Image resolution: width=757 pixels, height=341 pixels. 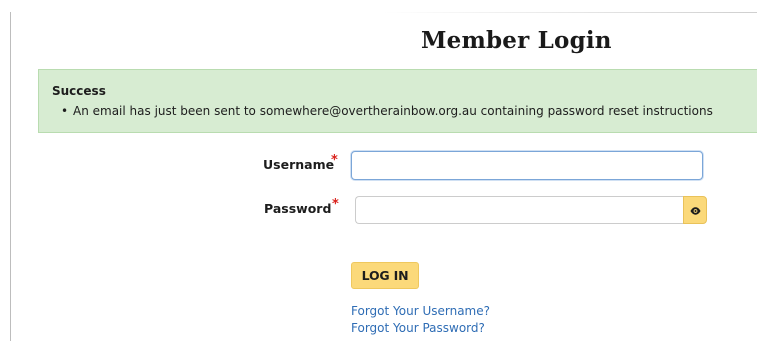 I want to click on eye-icon, so click(x=695, y=211).